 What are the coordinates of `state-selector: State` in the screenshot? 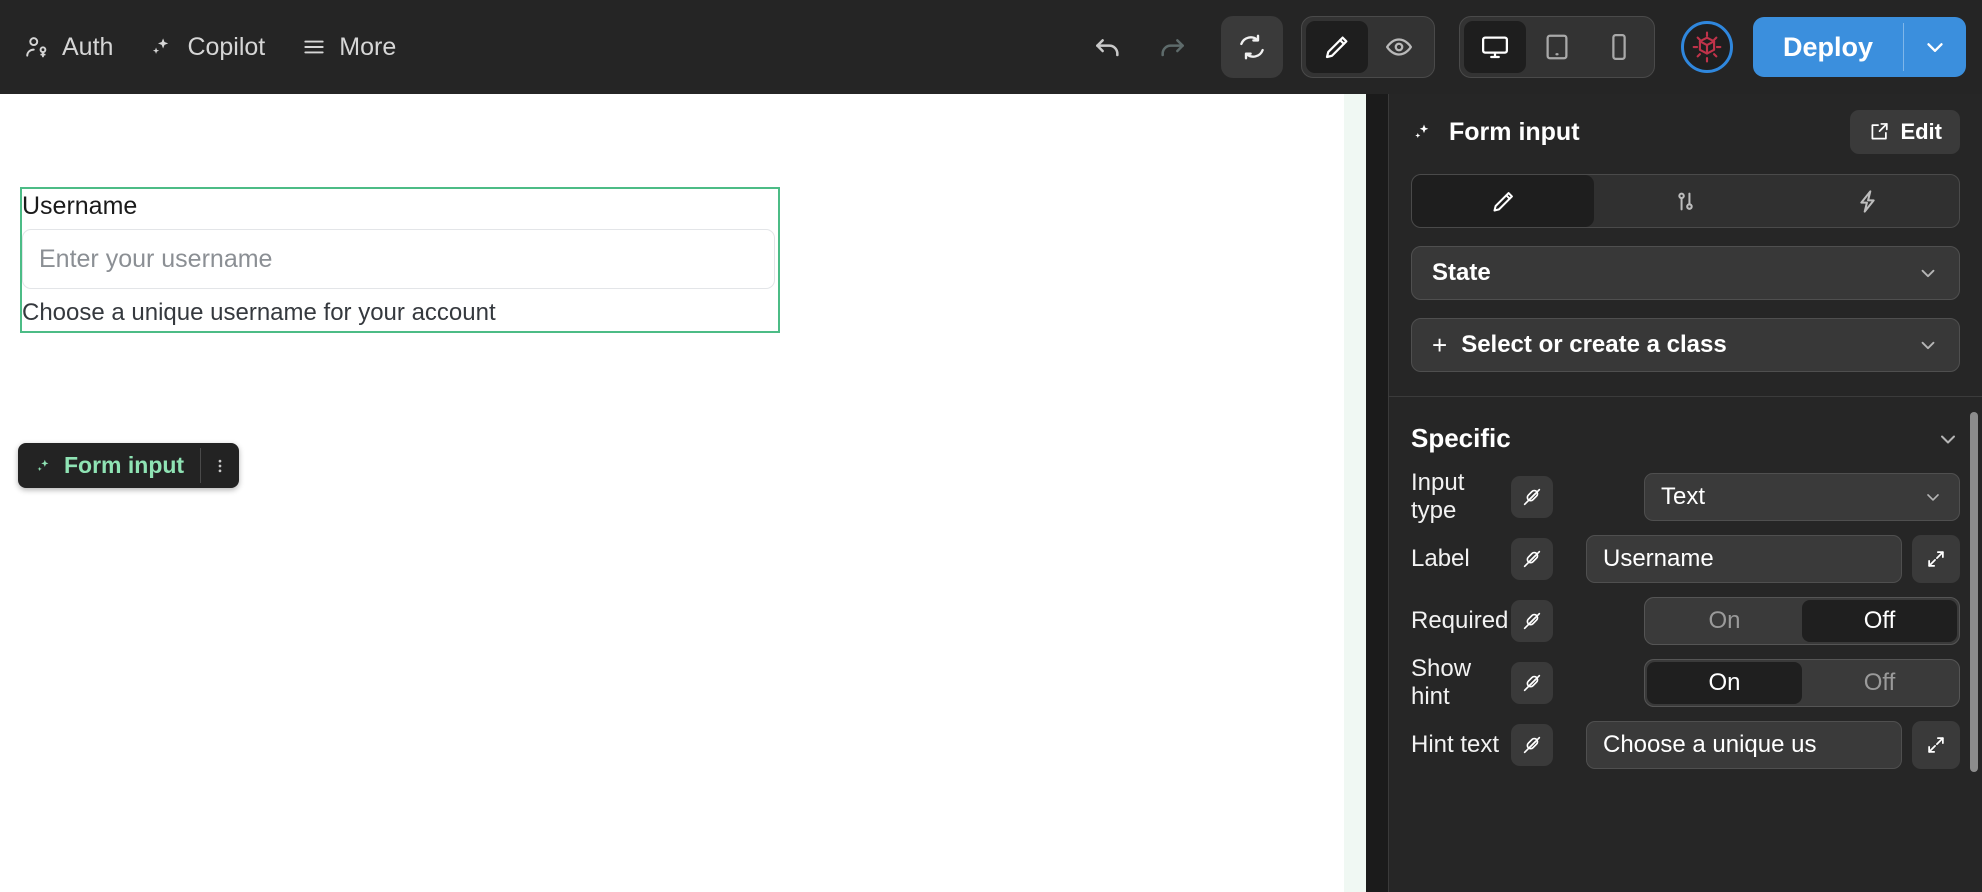 It's located at (1685, 273).